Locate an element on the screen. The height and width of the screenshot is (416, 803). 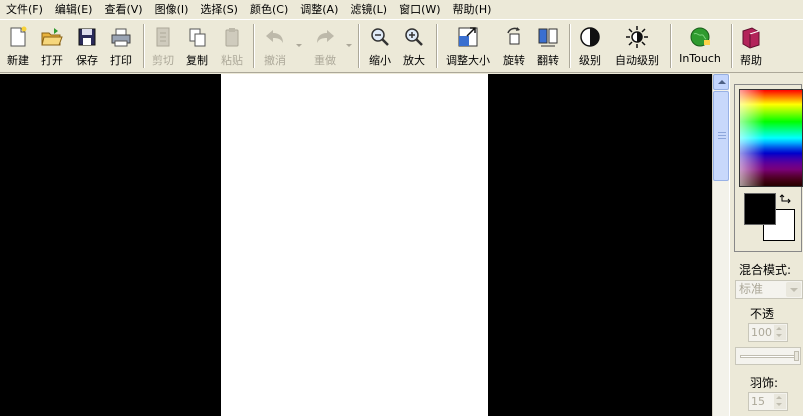
feather-label: 羽饰: is located at coordinates (764, 383).